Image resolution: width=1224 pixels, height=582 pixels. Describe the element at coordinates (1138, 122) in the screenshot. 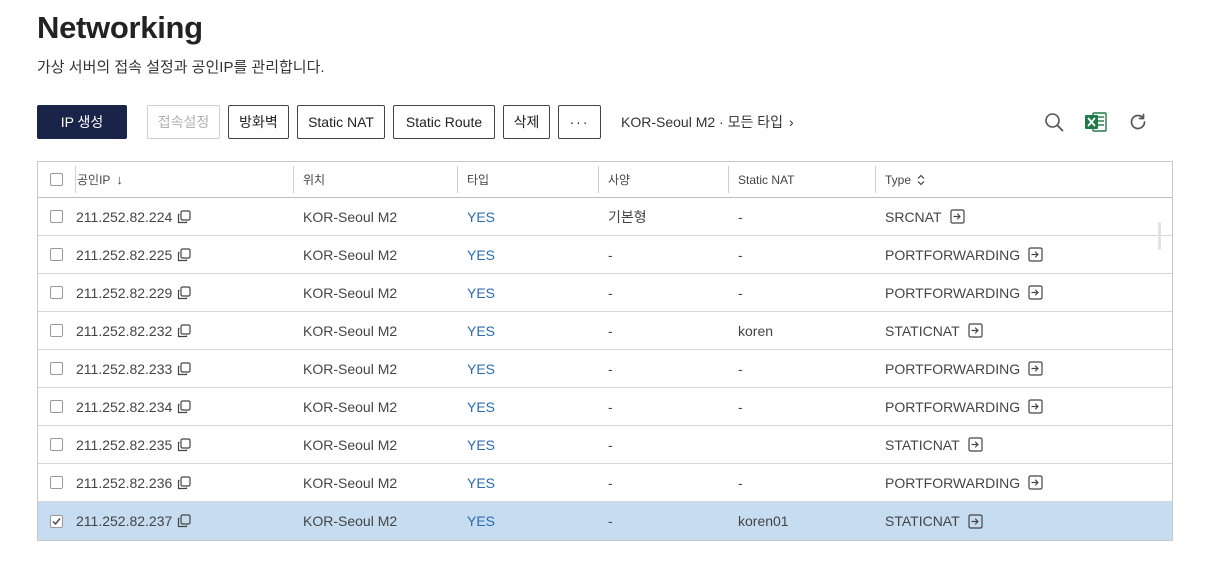

I see `refresh-icon` at that location.